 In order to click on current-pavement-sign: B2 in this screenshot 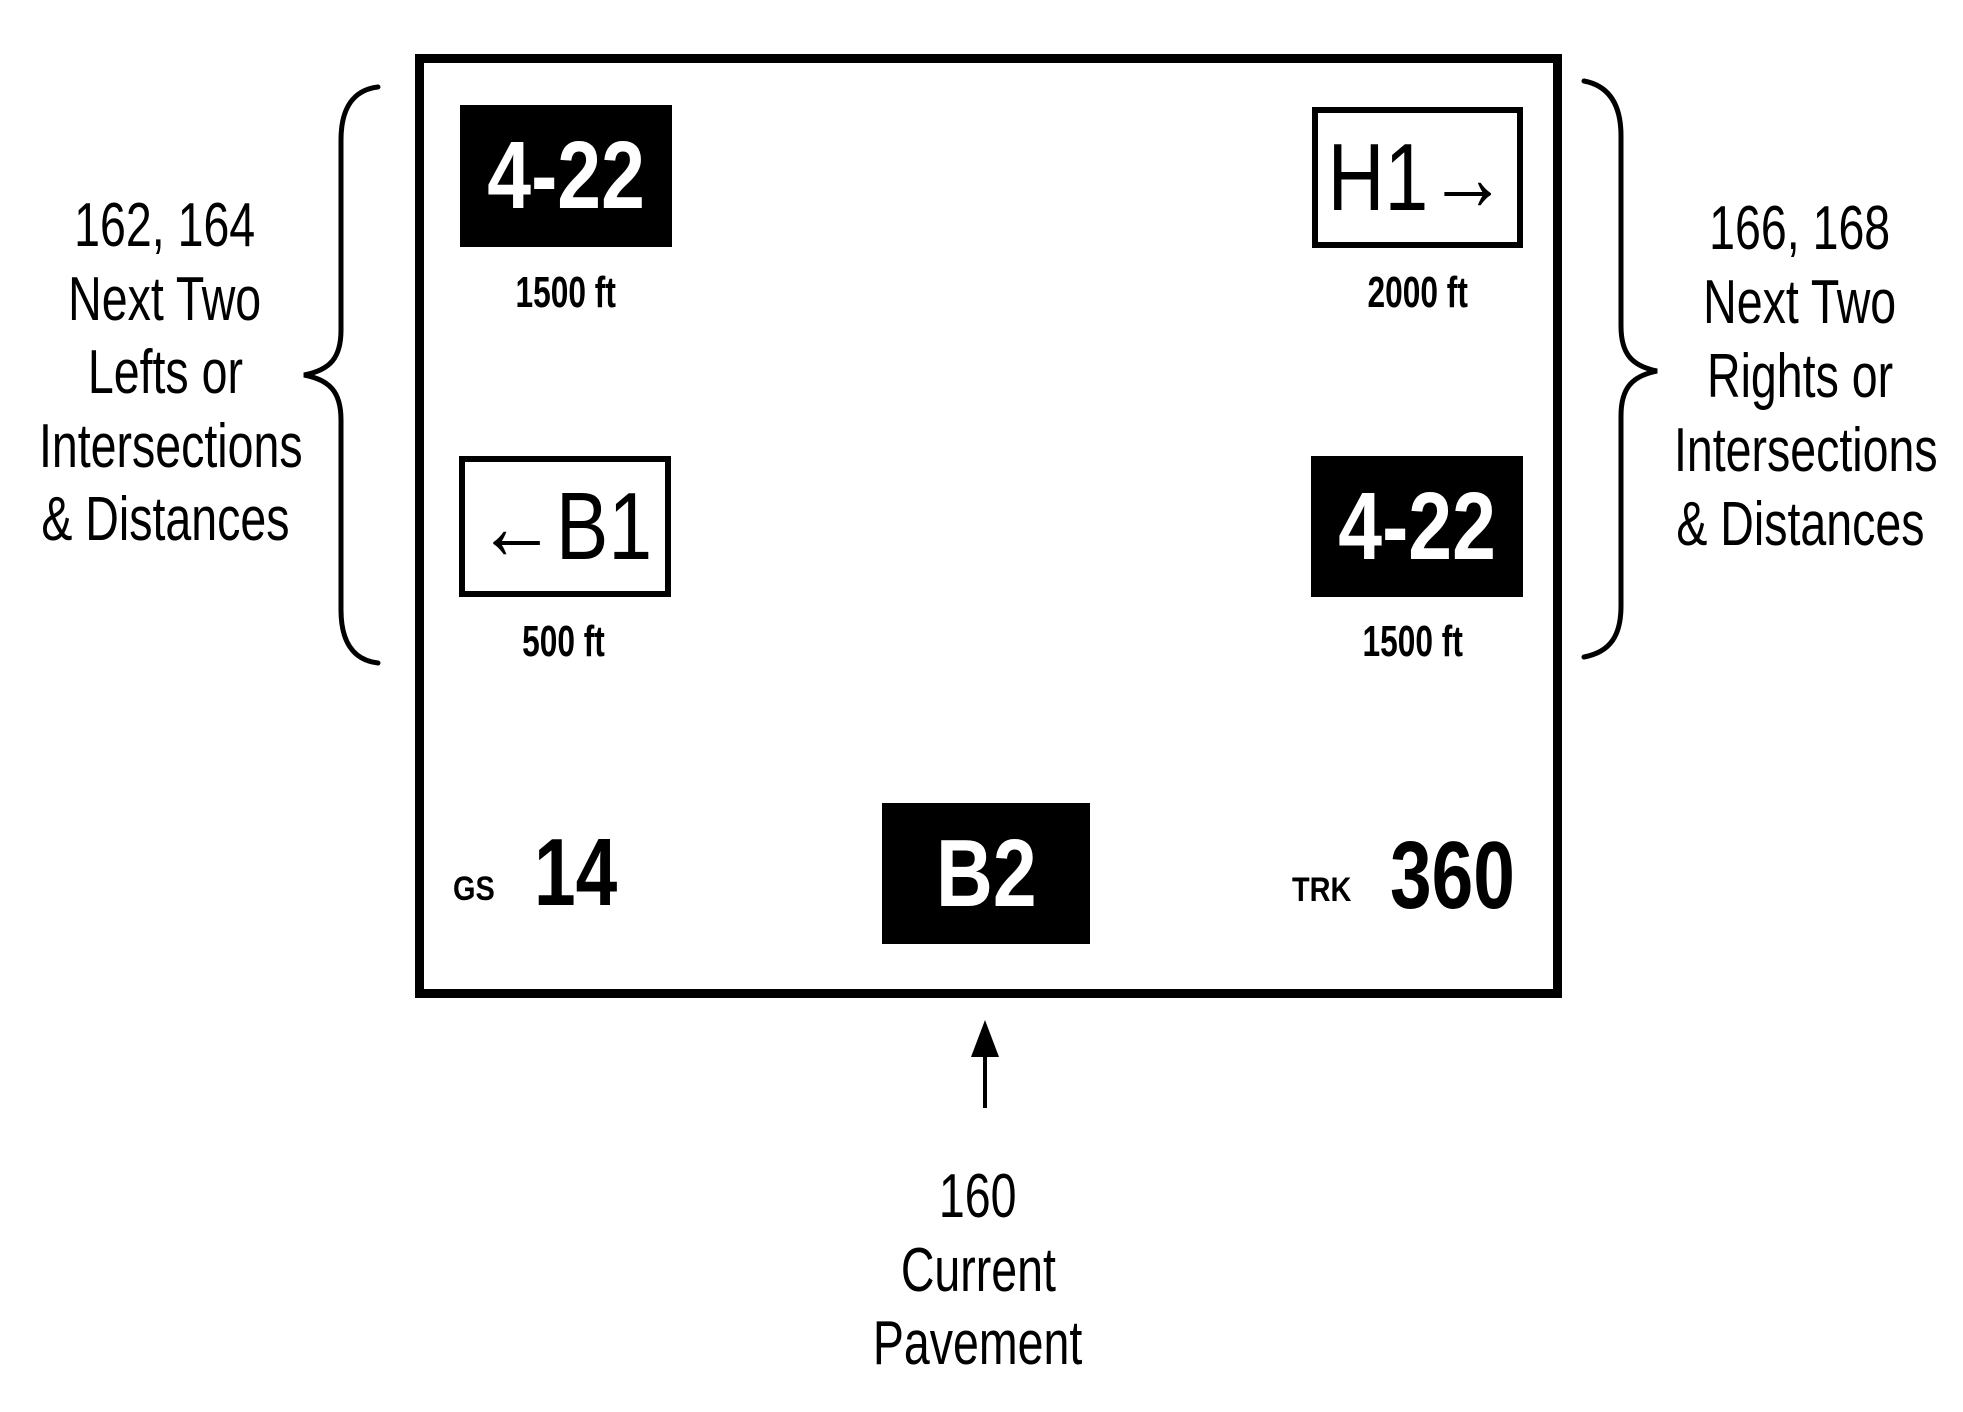, I will do `click(986, 873)`.